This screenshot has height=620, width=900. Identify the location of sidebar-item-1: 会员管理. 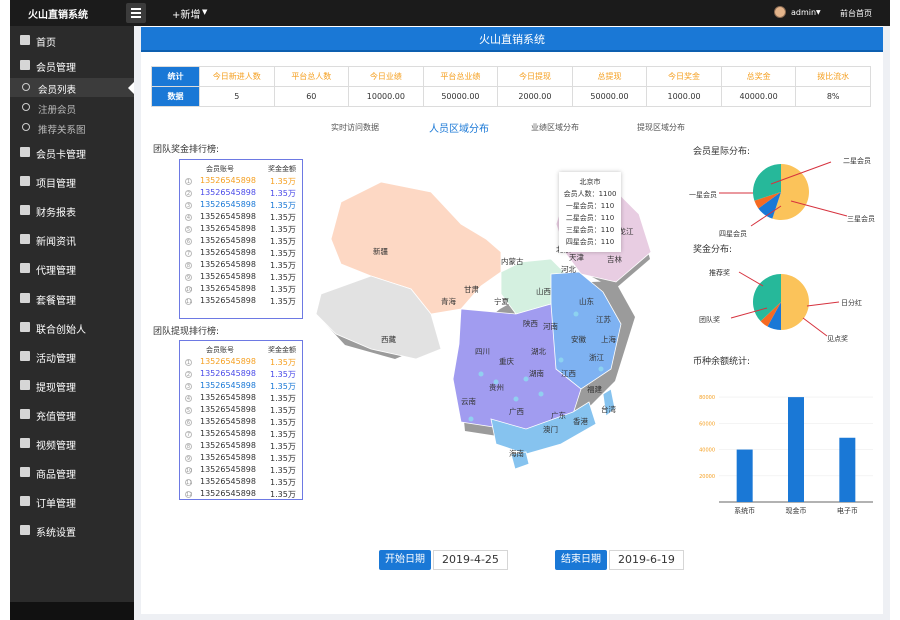
(72, 65).